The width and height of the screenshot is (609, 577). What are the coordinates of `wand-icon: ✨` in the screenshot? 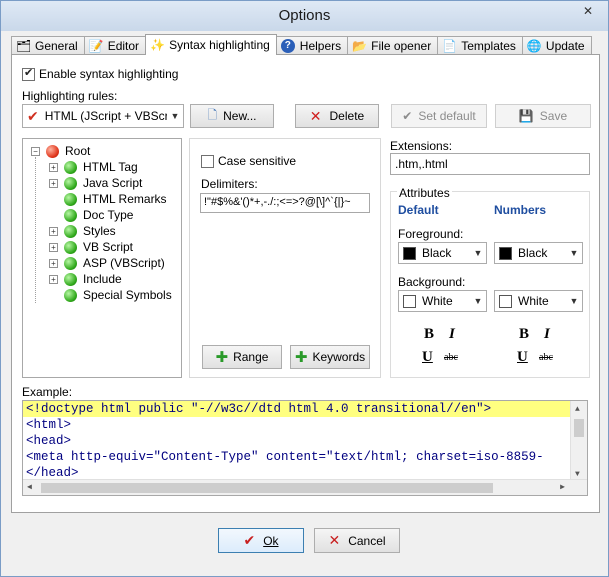 It's located at (158, 45).